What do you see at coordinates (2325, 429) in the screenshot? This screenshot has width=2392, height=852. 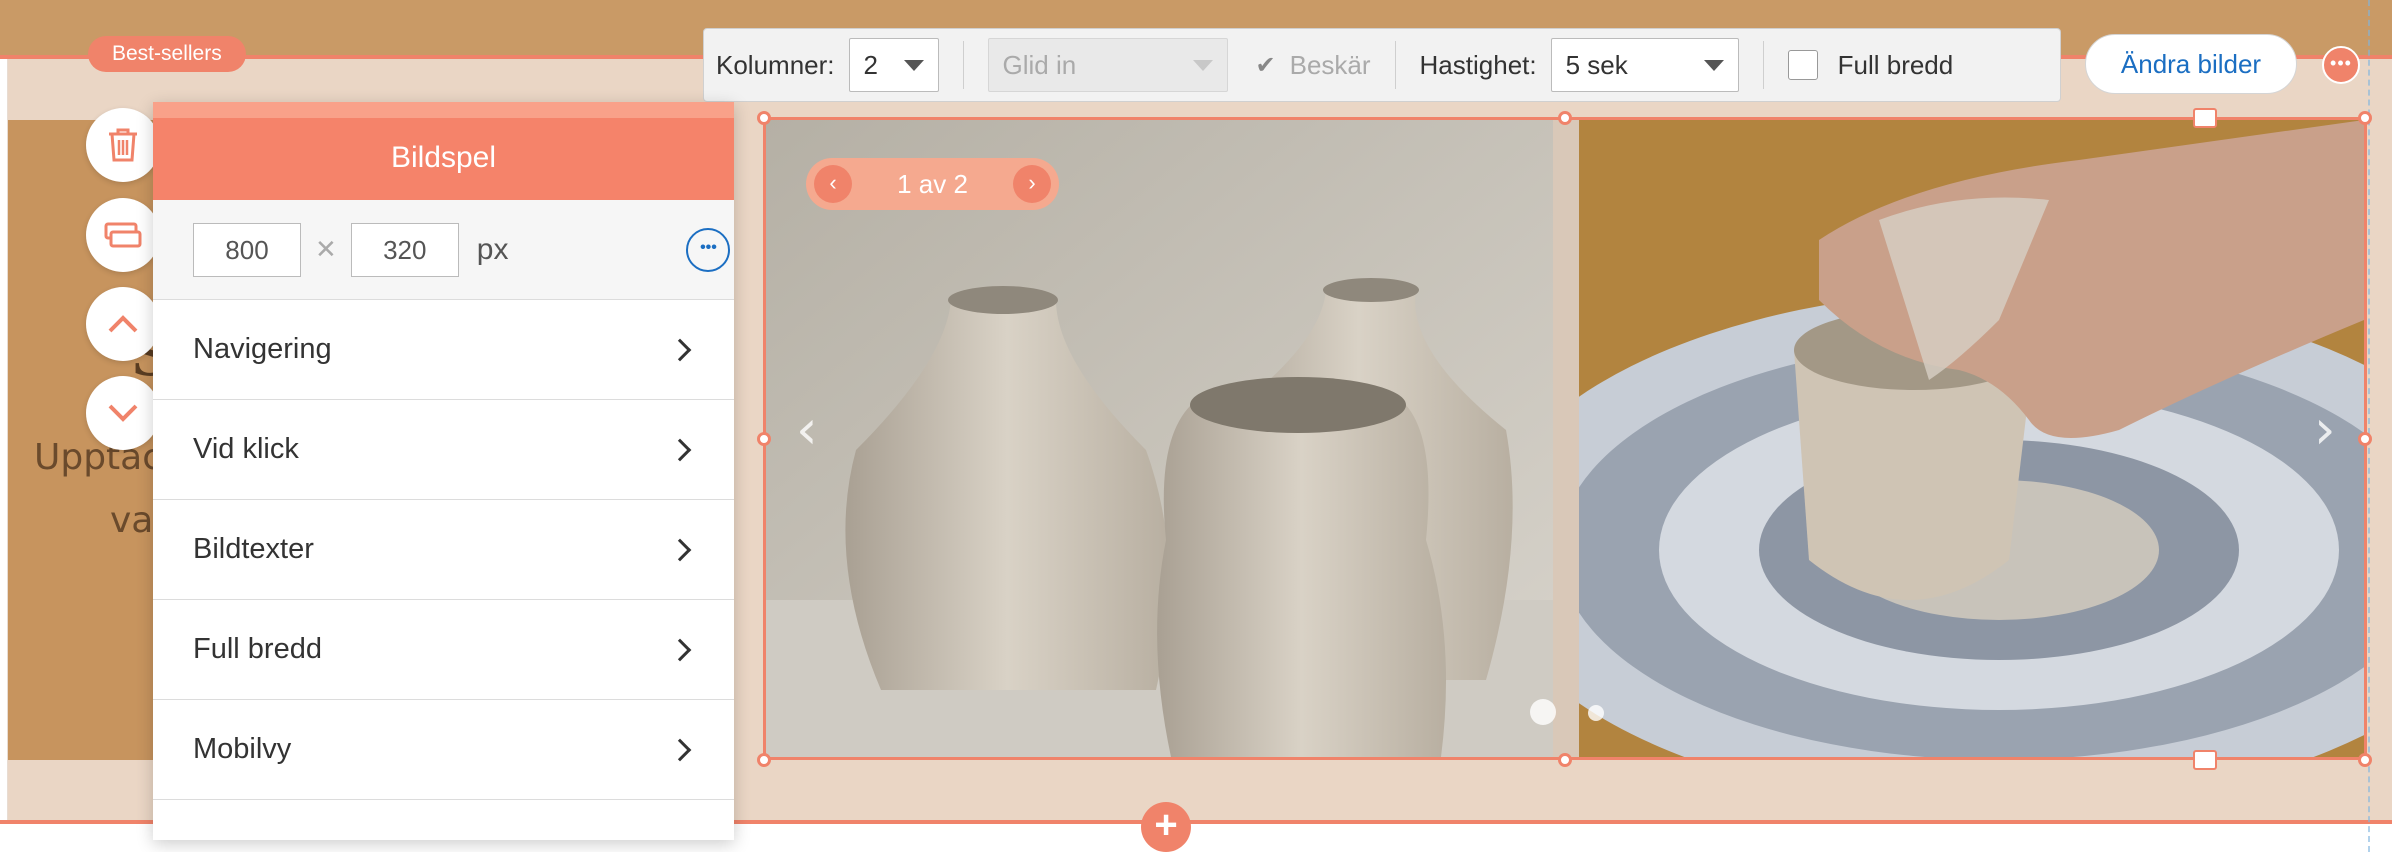 I see `next-slide-icon: ›` at bounding box center [2325, 429].